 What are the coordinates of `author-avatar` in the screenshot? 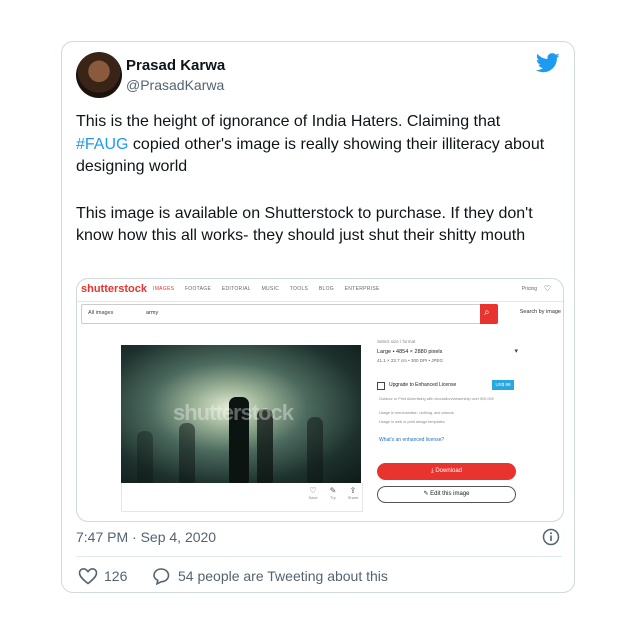 It's located at (99, 75).